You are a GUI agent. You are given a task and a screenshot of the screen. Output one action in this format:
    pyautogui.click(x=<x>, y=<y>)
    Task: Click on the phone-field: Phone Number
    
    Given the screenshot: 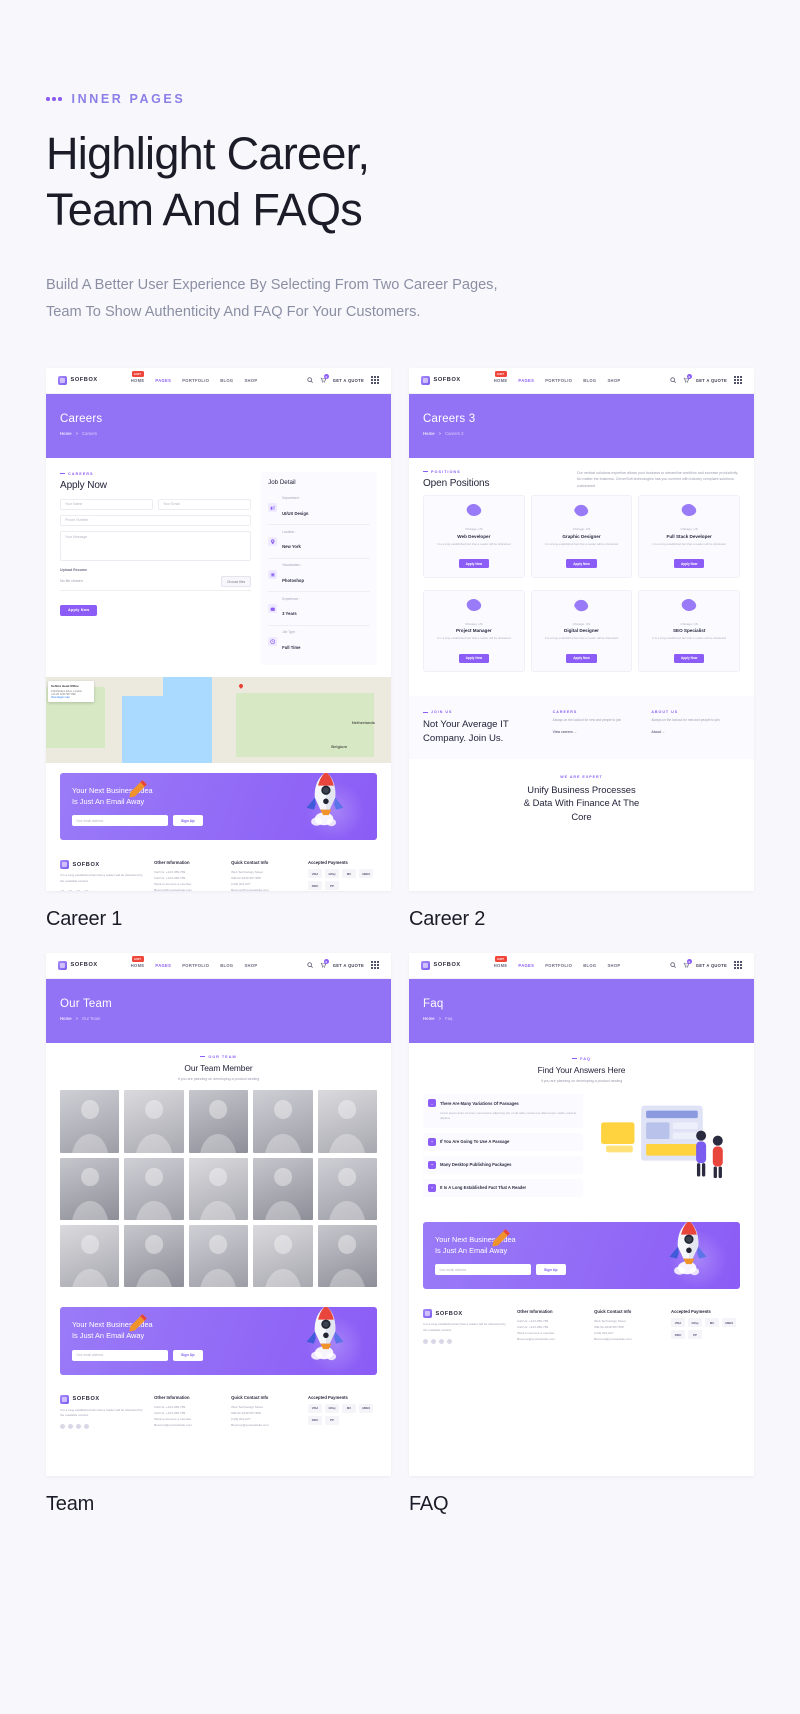 What is the action you would take?
    pyautogui.click(x=156, y=520)
    